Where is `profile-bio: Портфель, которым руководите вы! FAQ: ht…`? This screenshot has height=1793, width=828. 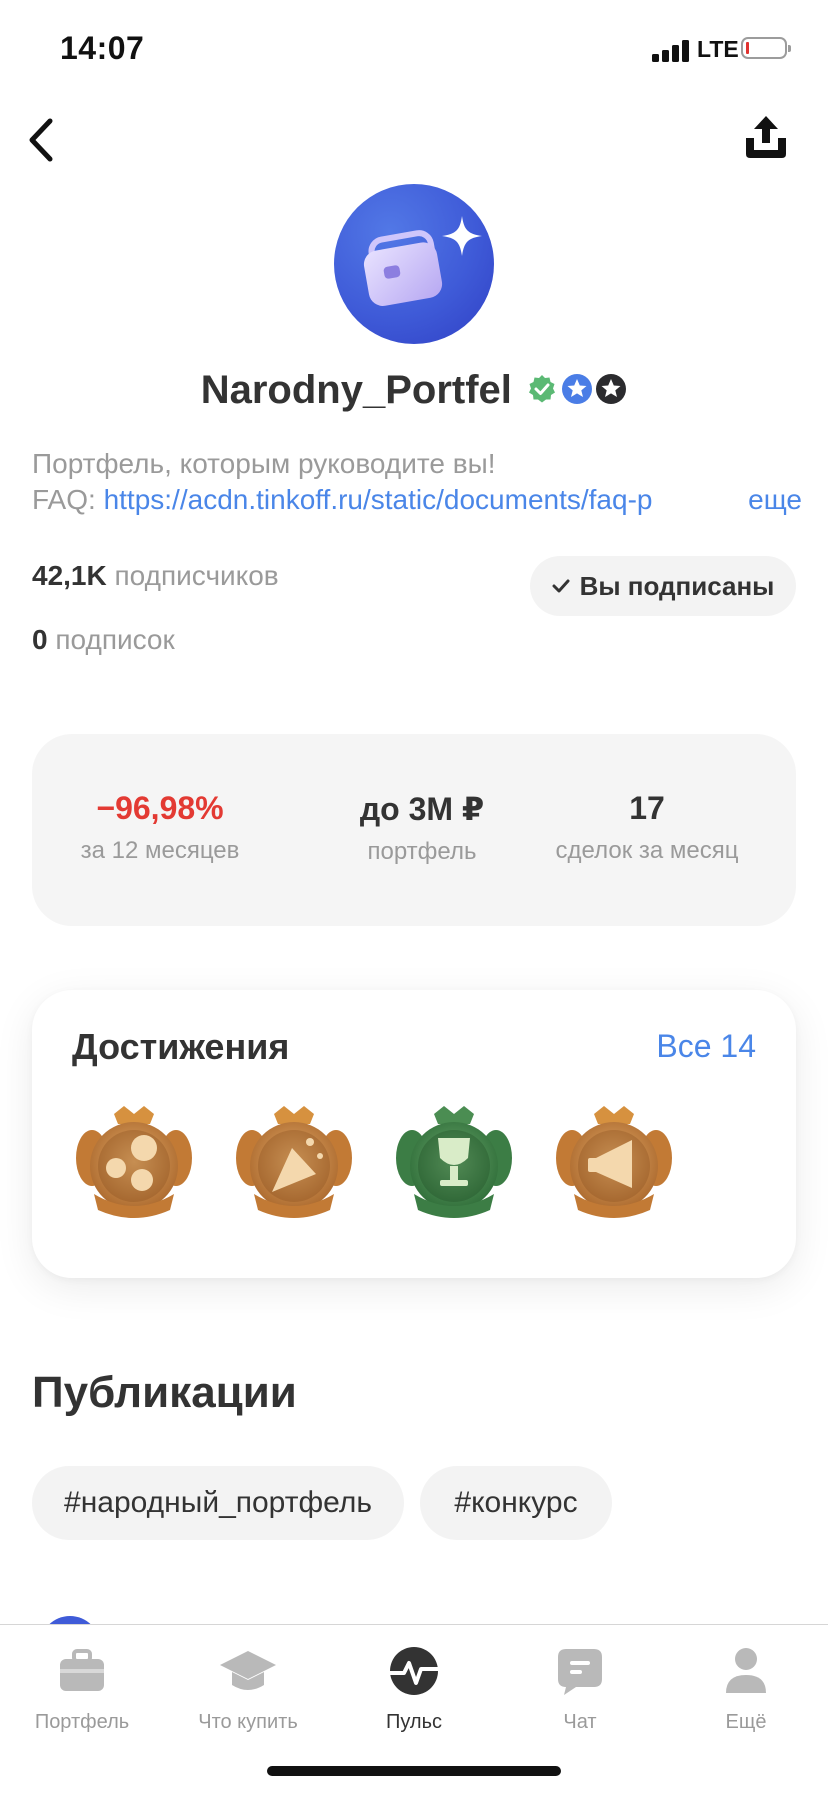 profile-bio: Портфель, которым руководите вы! FAQ: ht… is located at coordinates (417, 482).